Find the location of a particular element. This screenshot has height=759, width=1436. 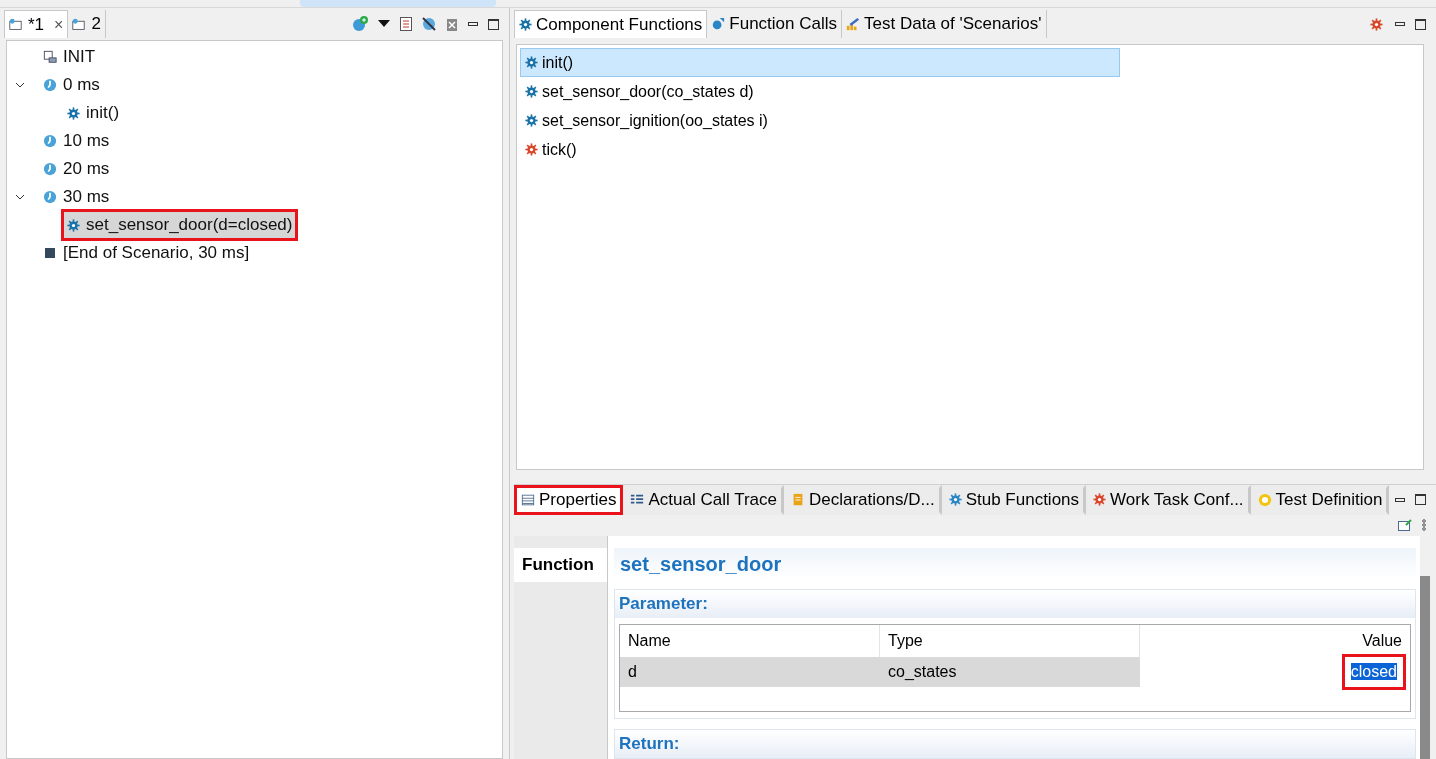

editor-tab: 2 is located at coordinates (87, 24).